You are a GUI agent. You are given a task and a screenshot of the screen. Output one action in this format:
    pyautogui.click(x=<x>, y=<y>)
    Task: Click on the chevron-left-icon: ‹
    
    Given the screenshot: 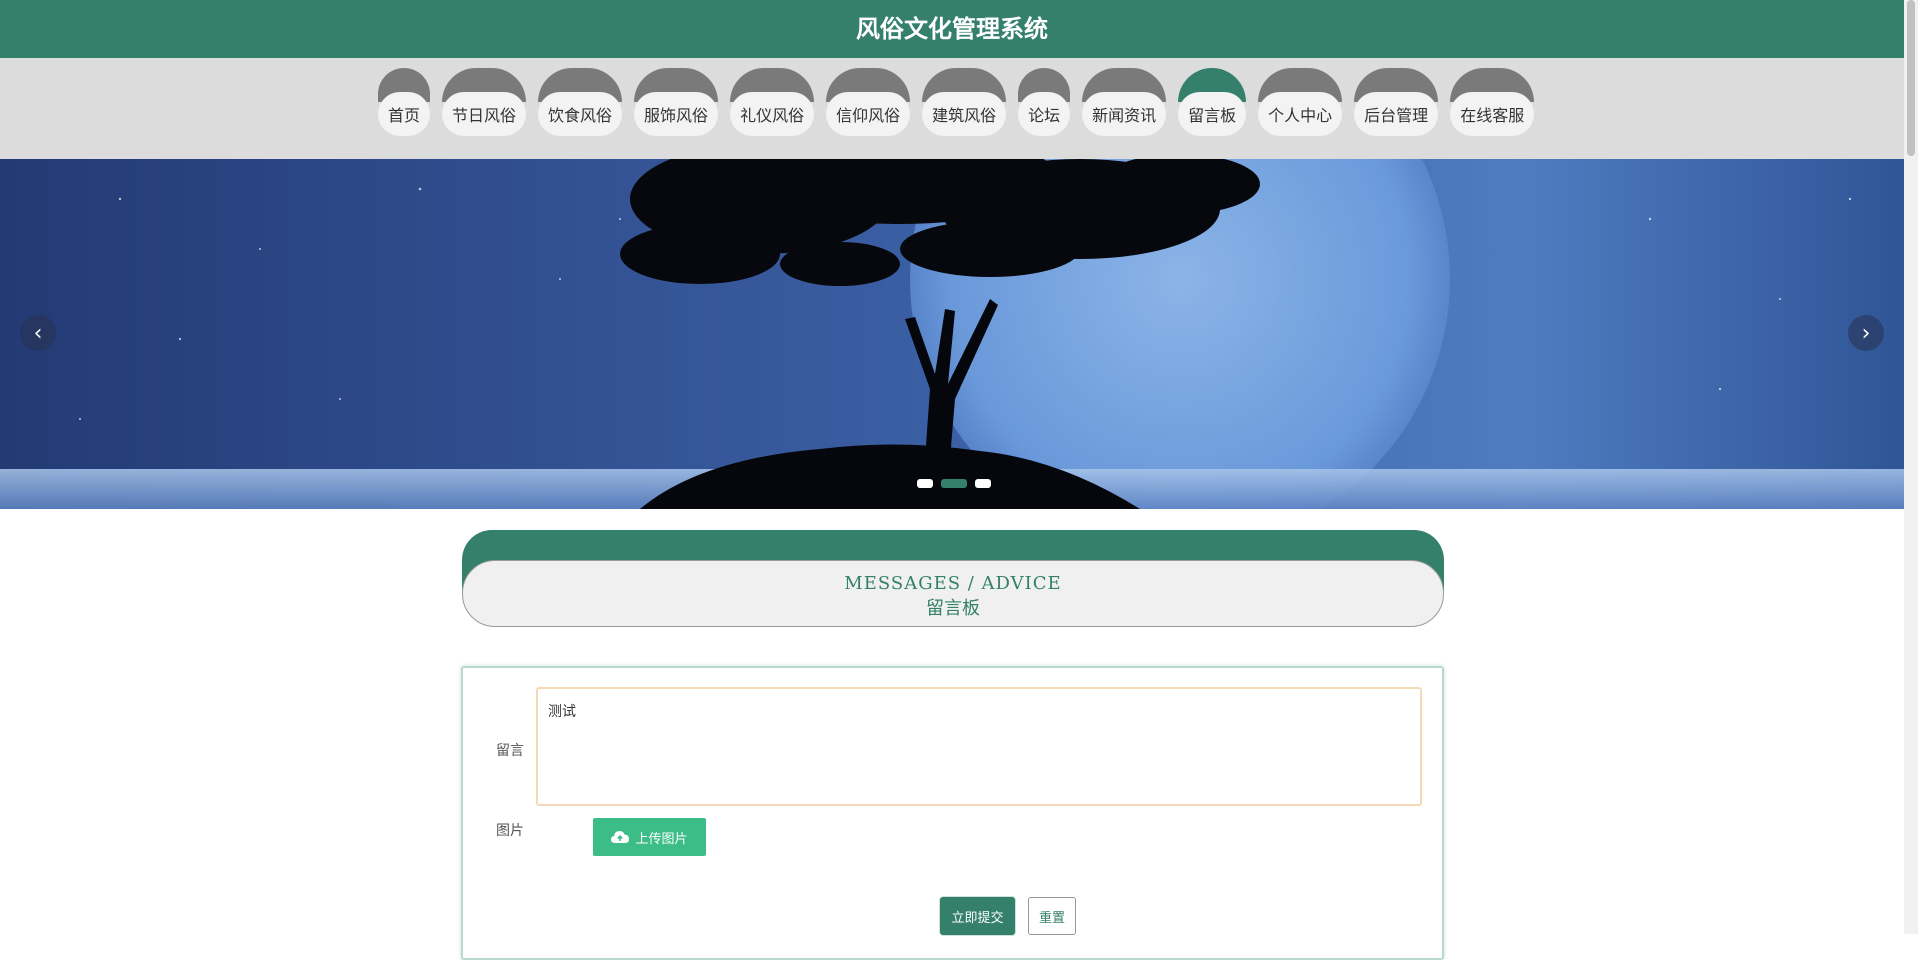 What is the action you would take?
    pyautogui.click(x=38, y=333)
    